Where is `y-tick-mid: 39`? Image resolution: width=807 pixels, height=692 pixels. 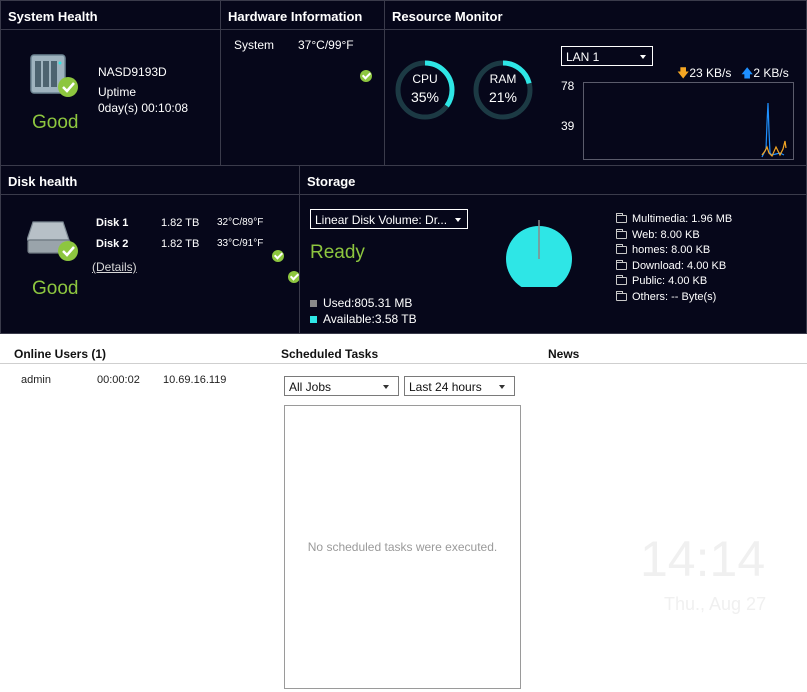
y-tick-mid: 39 is located at coordinates (568, 126).